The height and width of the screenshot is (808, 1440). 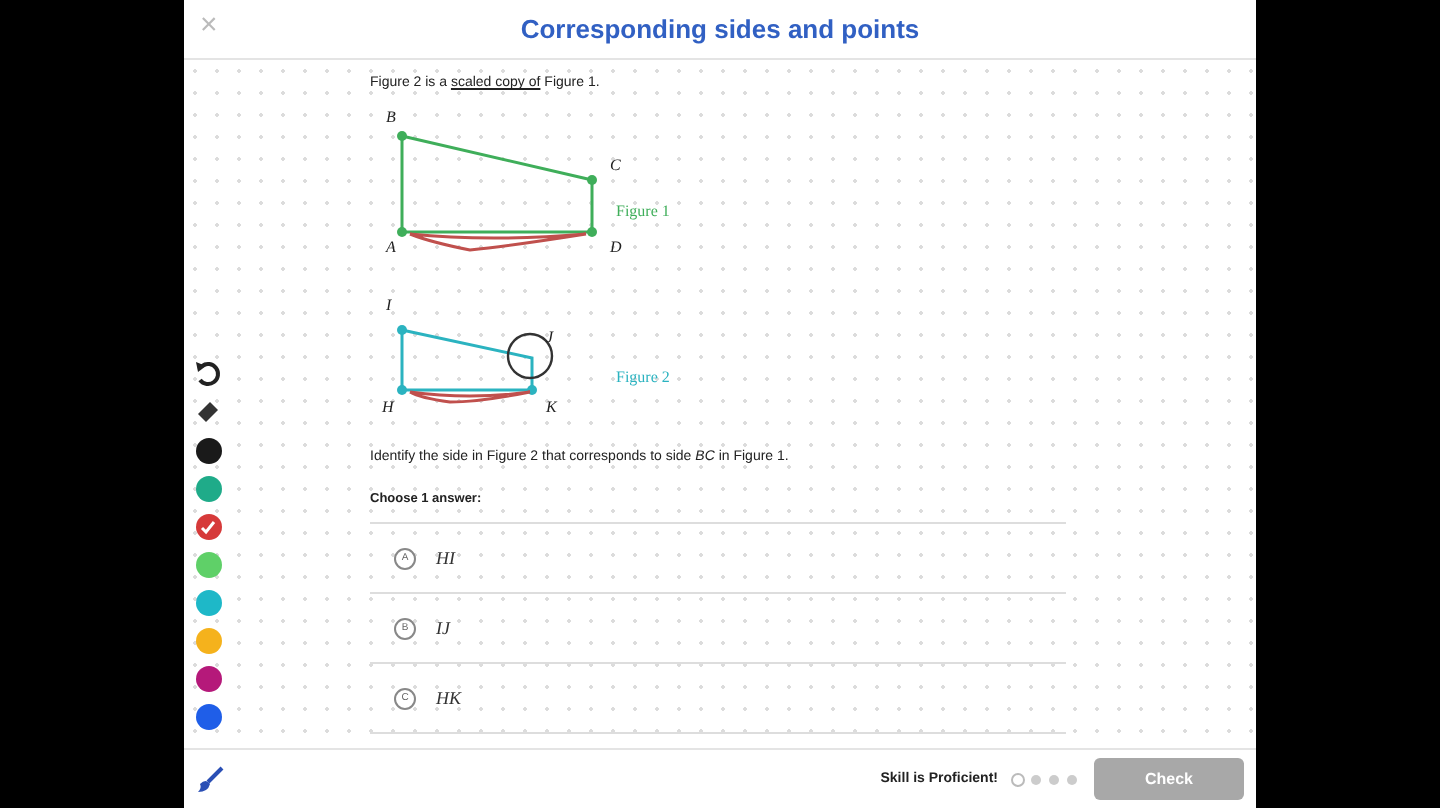 I want to click on point-label: D, so click(x=616, y=247).